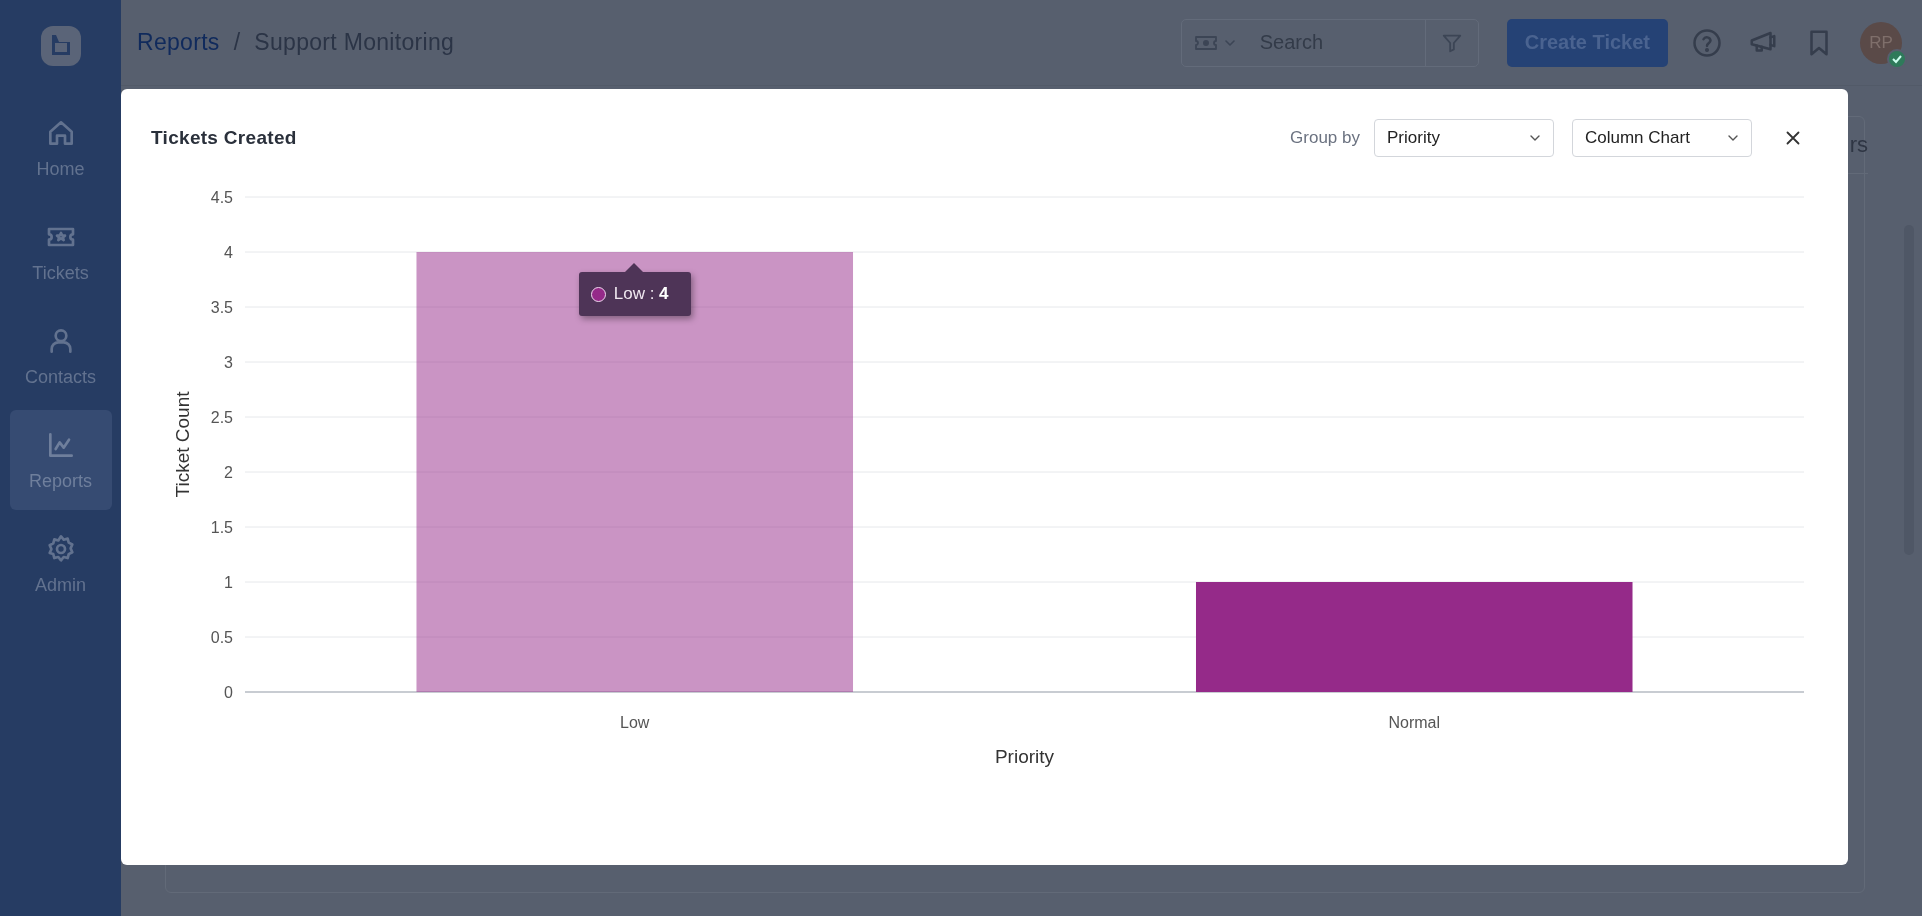  Describe the element at coordinates (1707, 42) in the screenshot. I see `help-icon` at that location.